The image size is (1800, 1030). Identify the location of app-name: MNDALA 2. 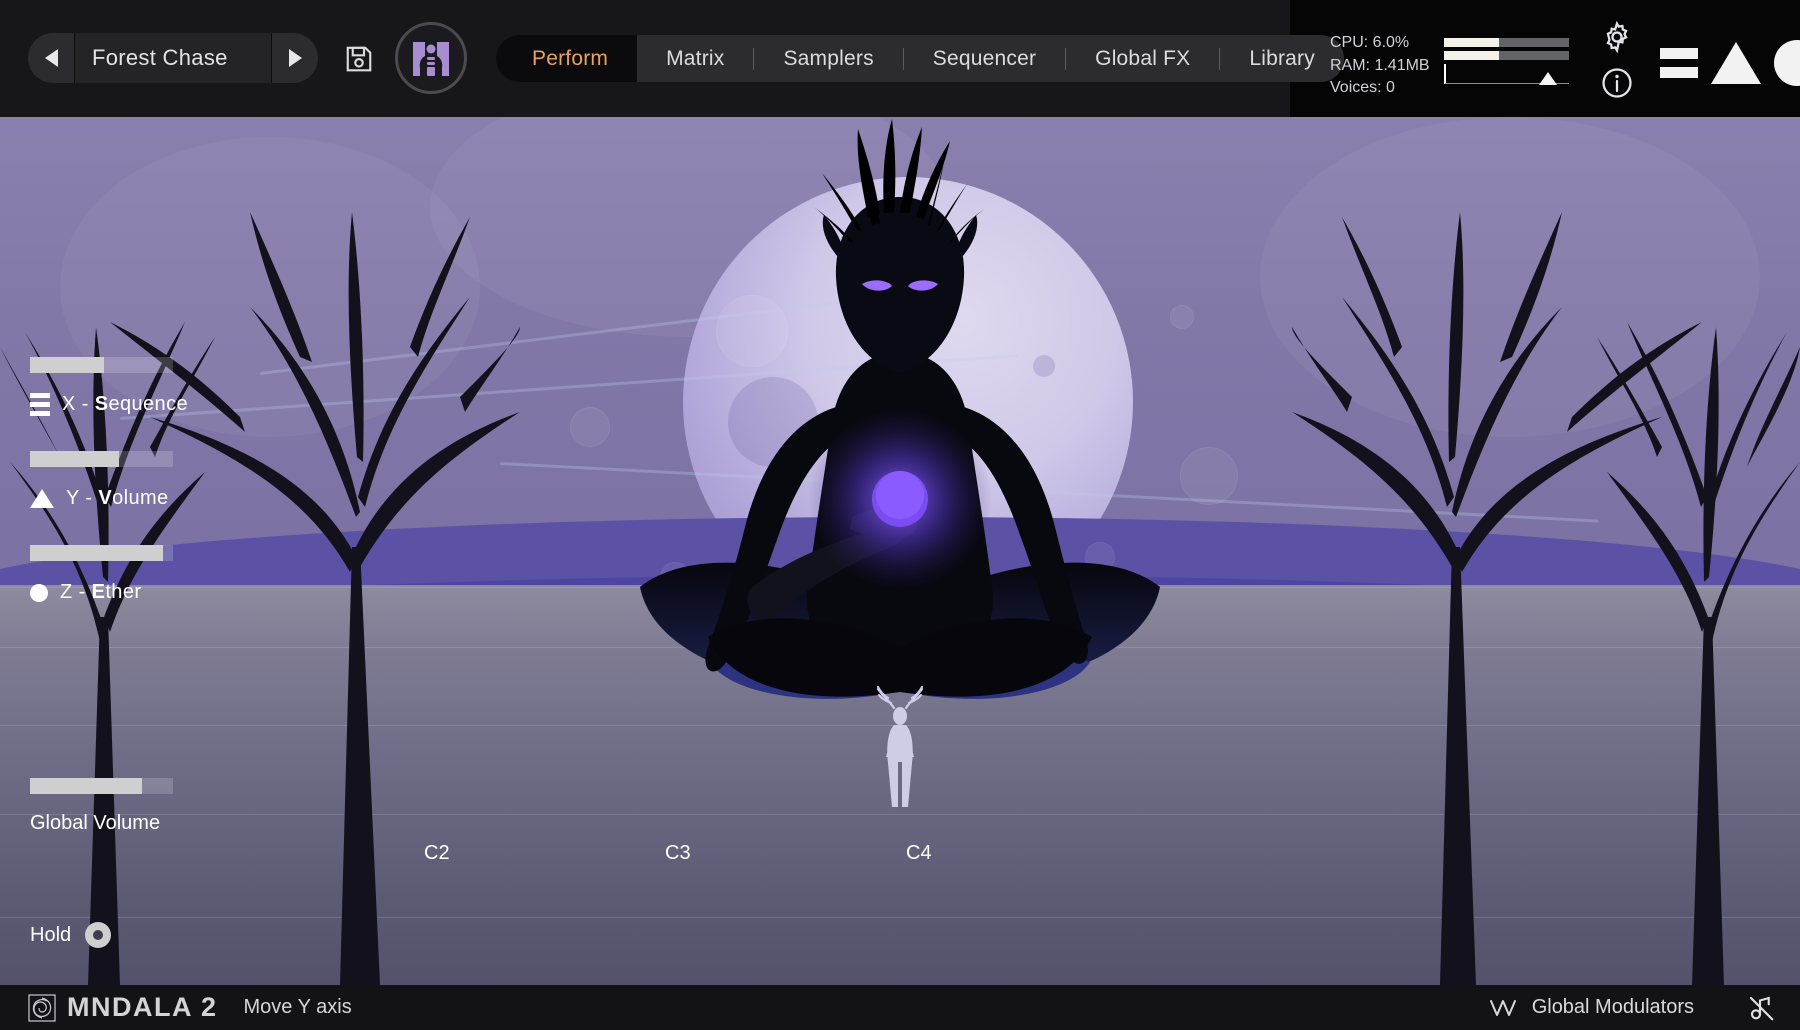
(142, 1007).